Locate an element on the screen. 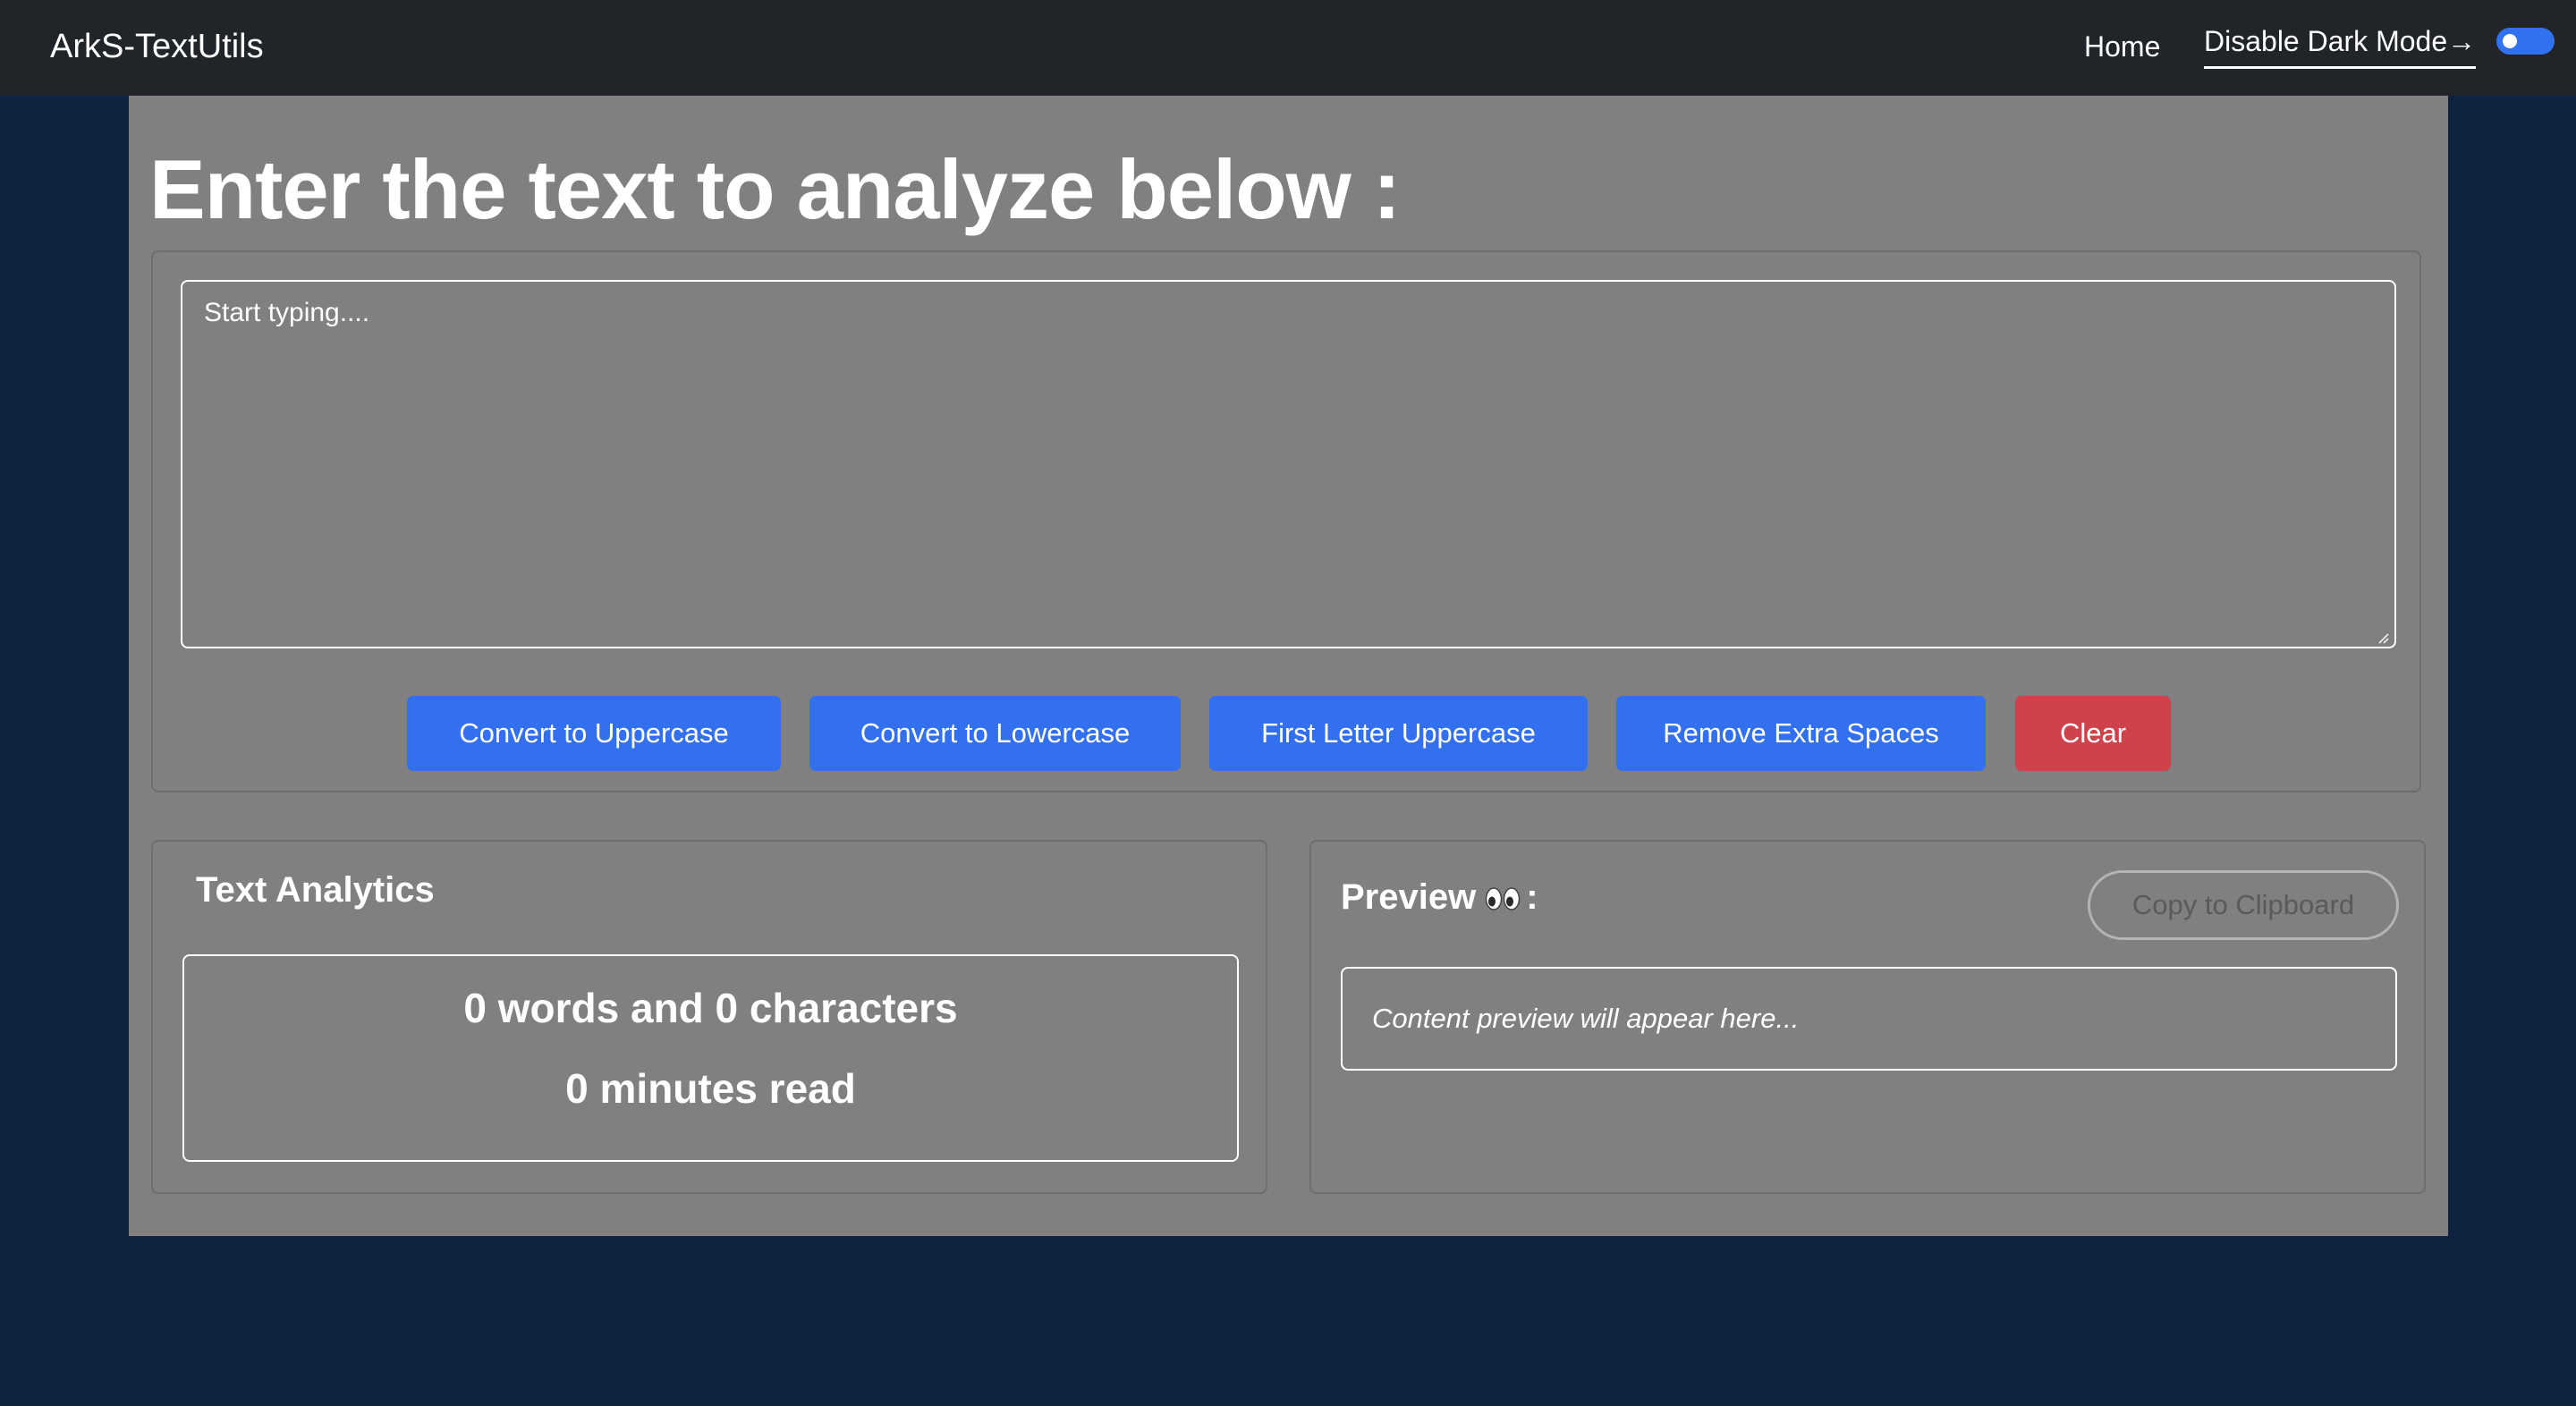 This screenshot has height=1406, width=2576. uppercase-button: Convert to Uppercase is located at coordinates (594, 734).